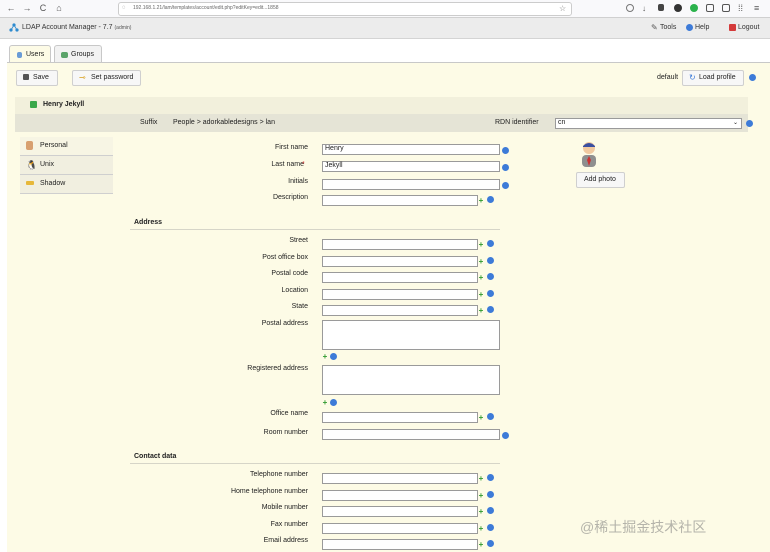 The height and width of the screenshot is (552, 770). What do you see at coordinates (285, 540) in the screenshot?
I see `email-label: Email address` at bounding box center [285, 540].